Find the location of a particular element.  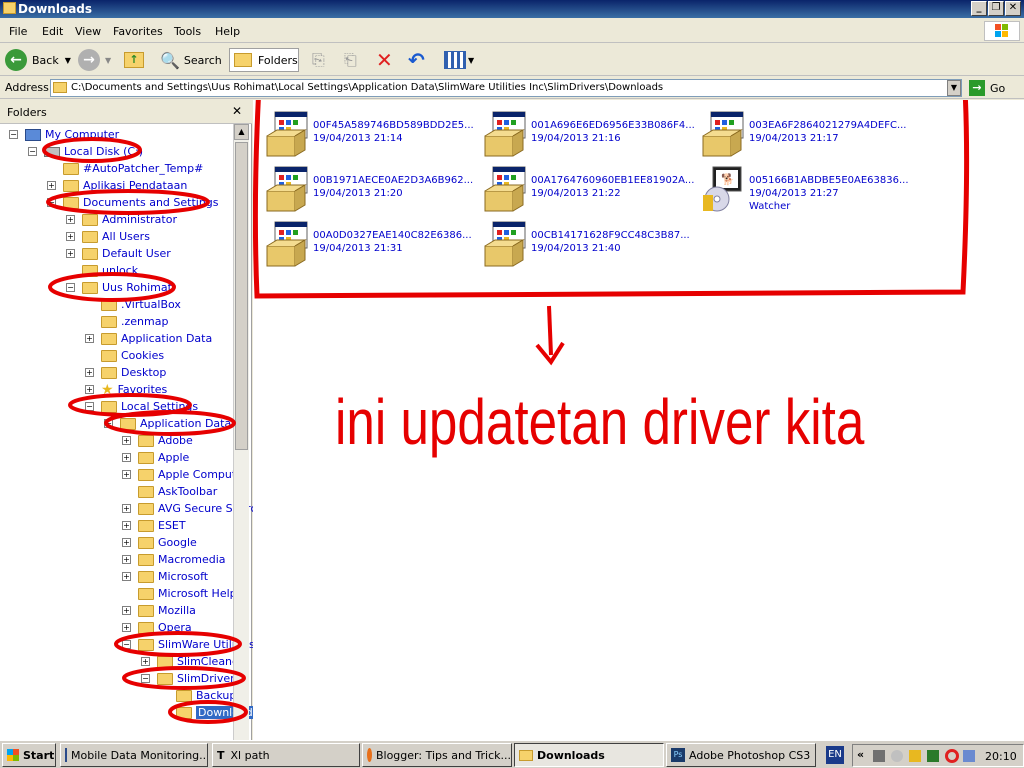

undo-icon: ↶ is located at coordinates (416, 60).